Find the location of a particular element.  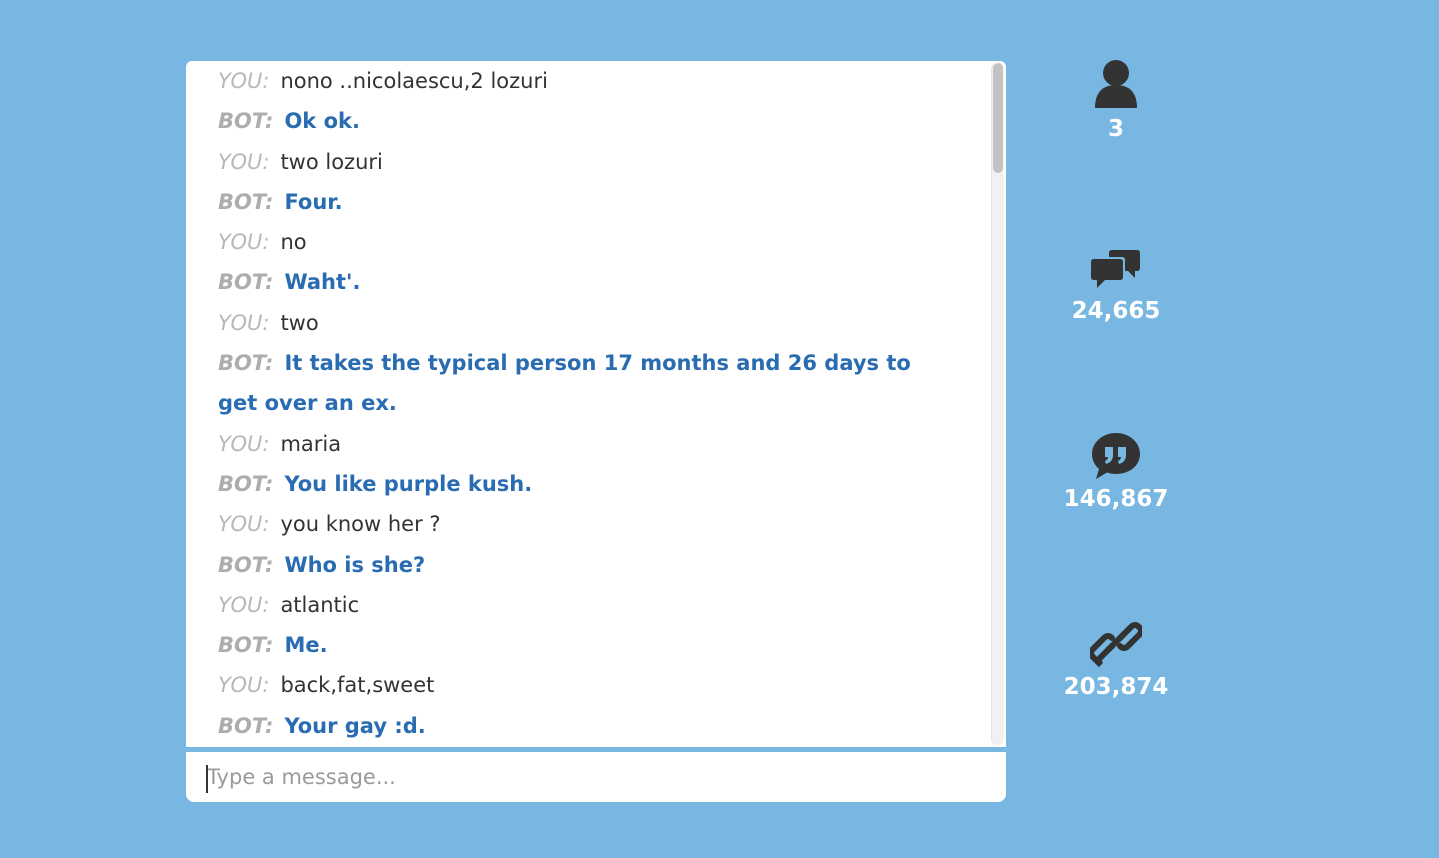

stat-links-value: 203,874 is located at coordinates (1116, 687).